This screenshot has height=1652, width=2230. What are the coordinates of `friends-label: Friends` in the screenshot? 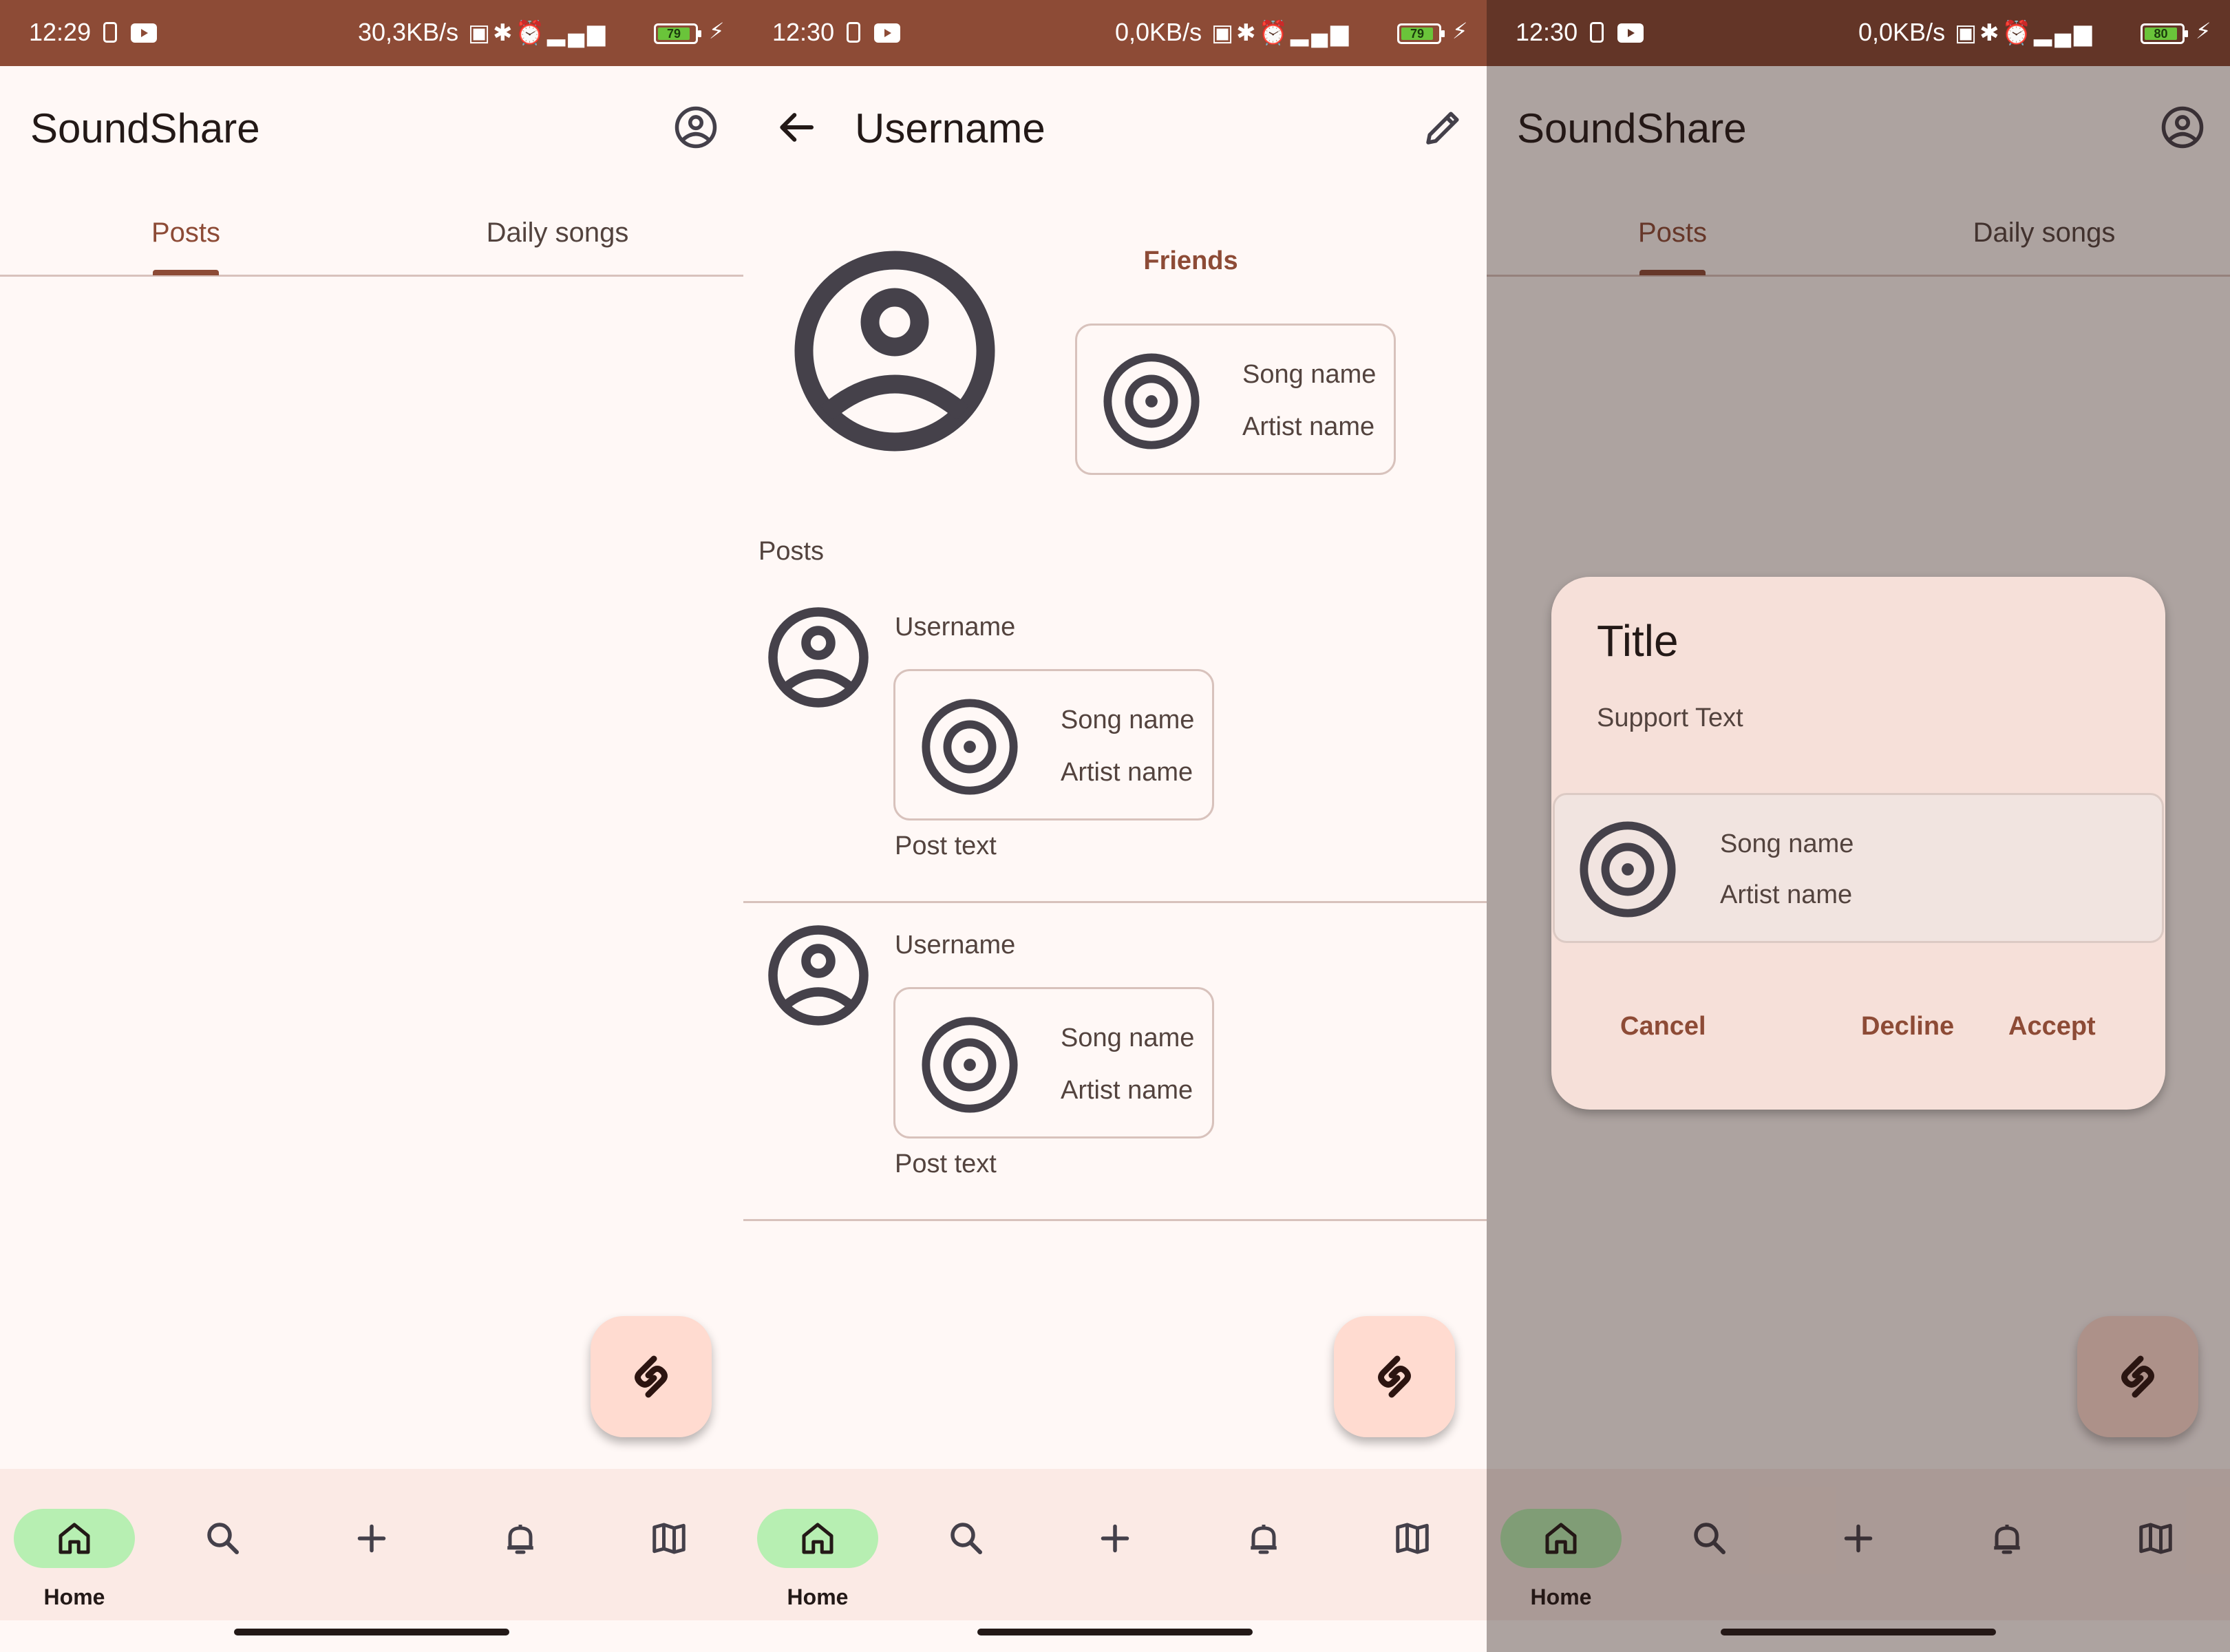 It's located at (1191, 261).